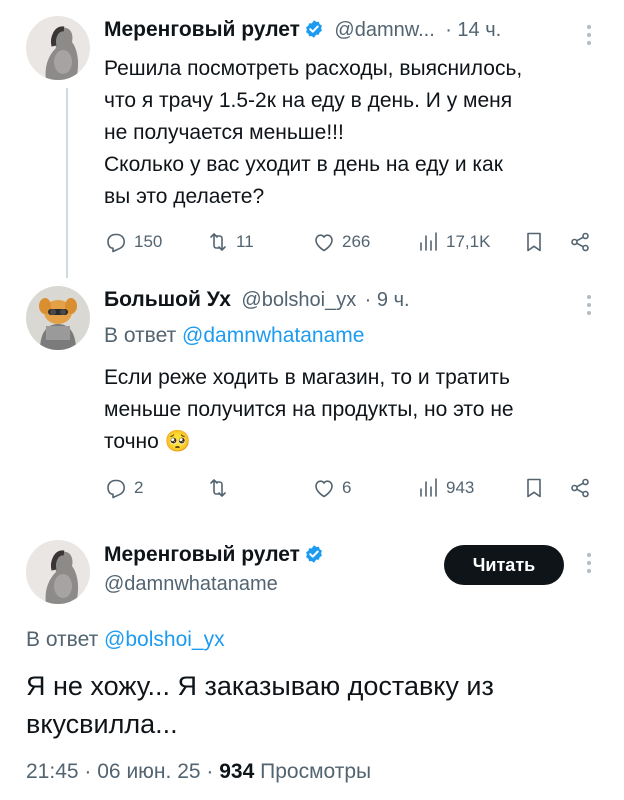 The width and height of the screenshot is (624, 800). I want to click on pleading-face-emoji: 🥺, so click(177, 441).